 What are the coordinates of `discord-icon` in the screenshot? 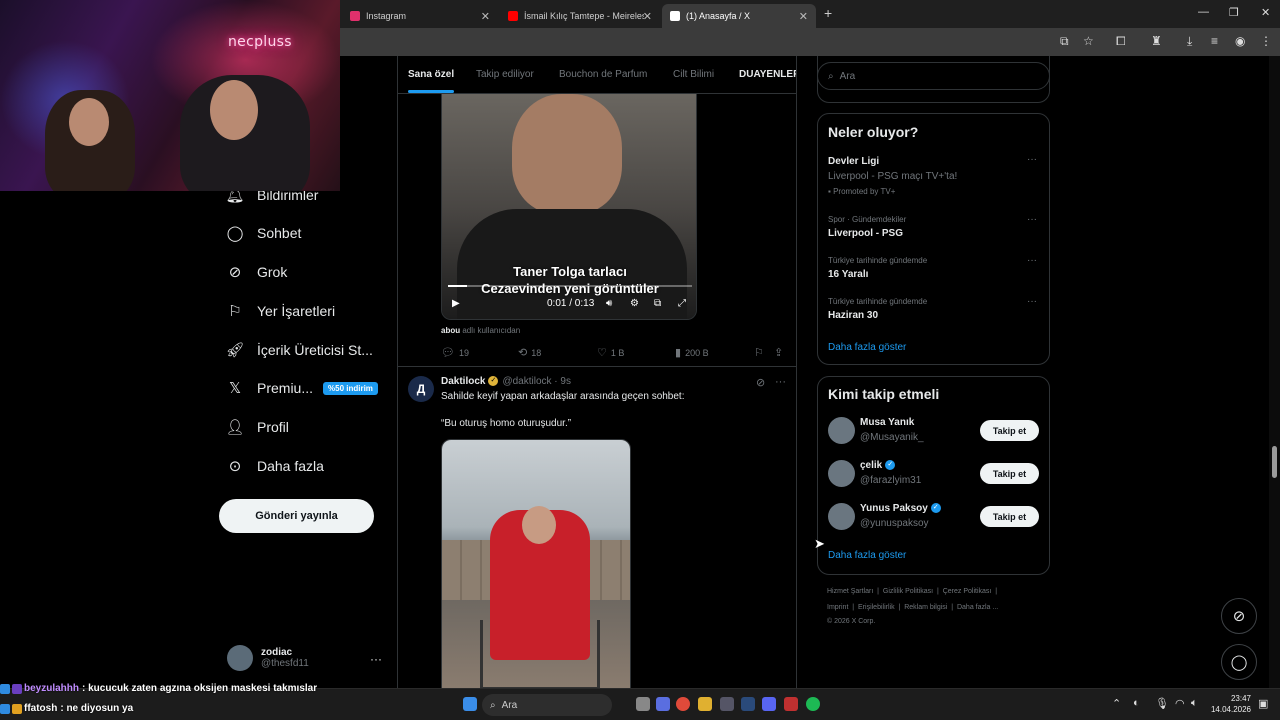 It's located at (769, 704).